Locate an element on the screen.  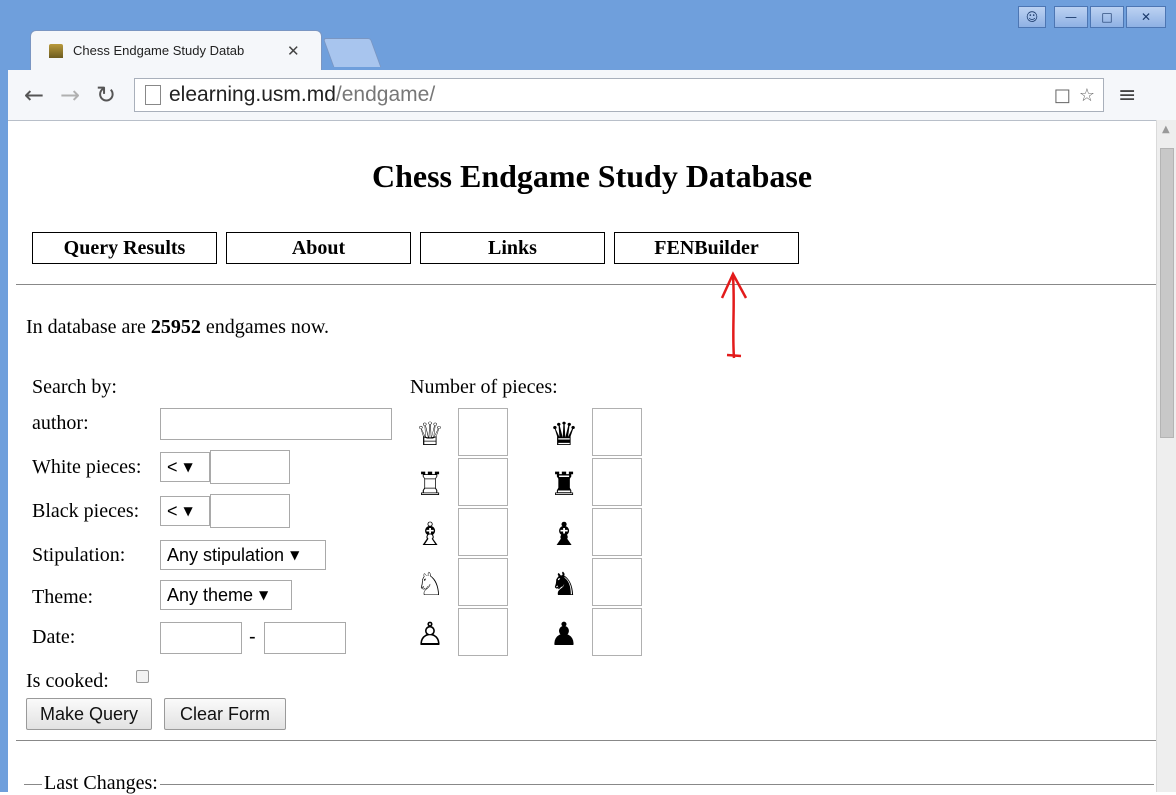
window-frame is located at coordinates (4, 456).